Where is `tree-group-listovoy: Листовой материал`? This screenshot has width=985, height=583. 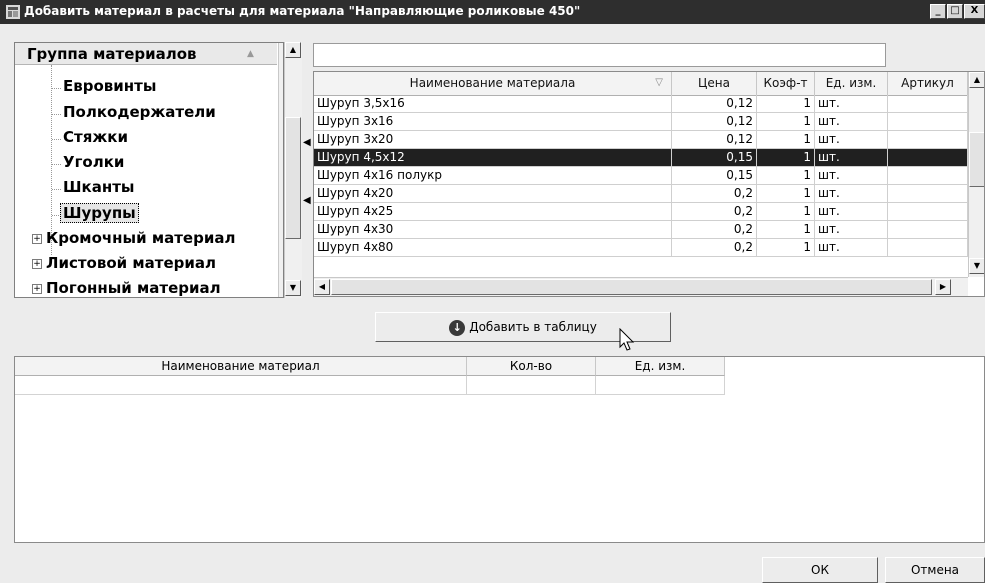
tree-group-listovoy: Листовой материал is located at coordinates (131, 263).